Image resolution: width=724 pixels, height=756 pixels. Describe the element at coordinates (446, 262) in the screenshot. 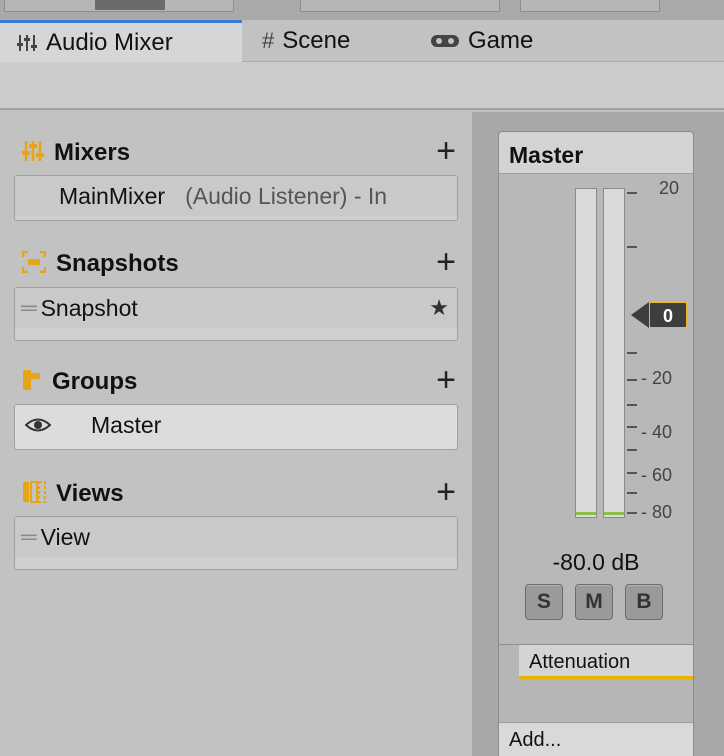

I see `add-snapshot-button: +` at that location.